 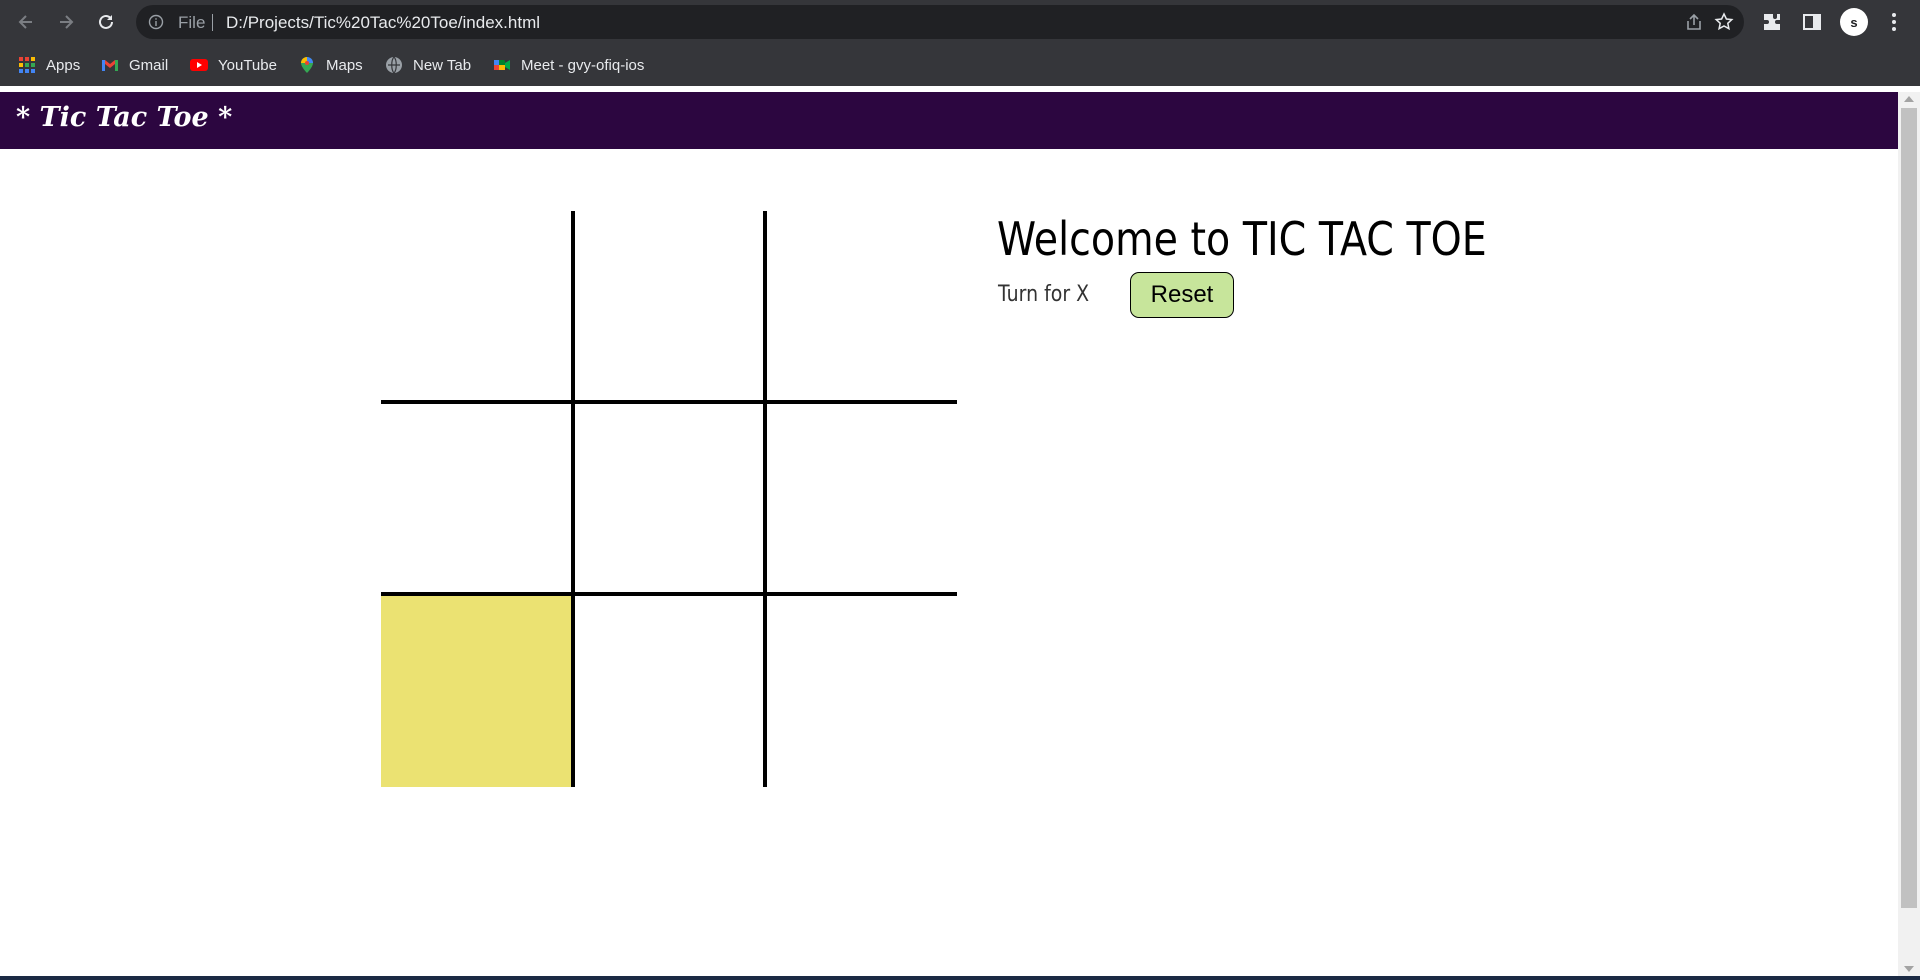 What do you see at coordinates (247, 65) in the screenshot?
I see `bookmark-label: YouTube` at bounding box center [247, 65].